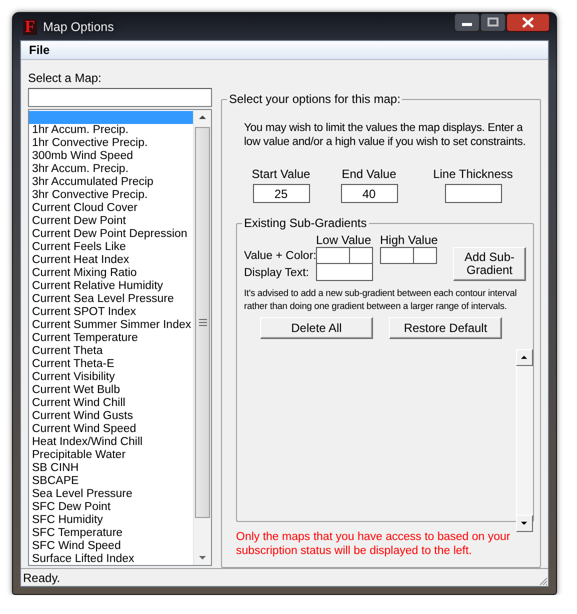 The width and height of the screenshot is (577, 614). What do you see at coordinates (528, 22) in the screenshot?
I see `close-button` at bounding box center [528, 22].